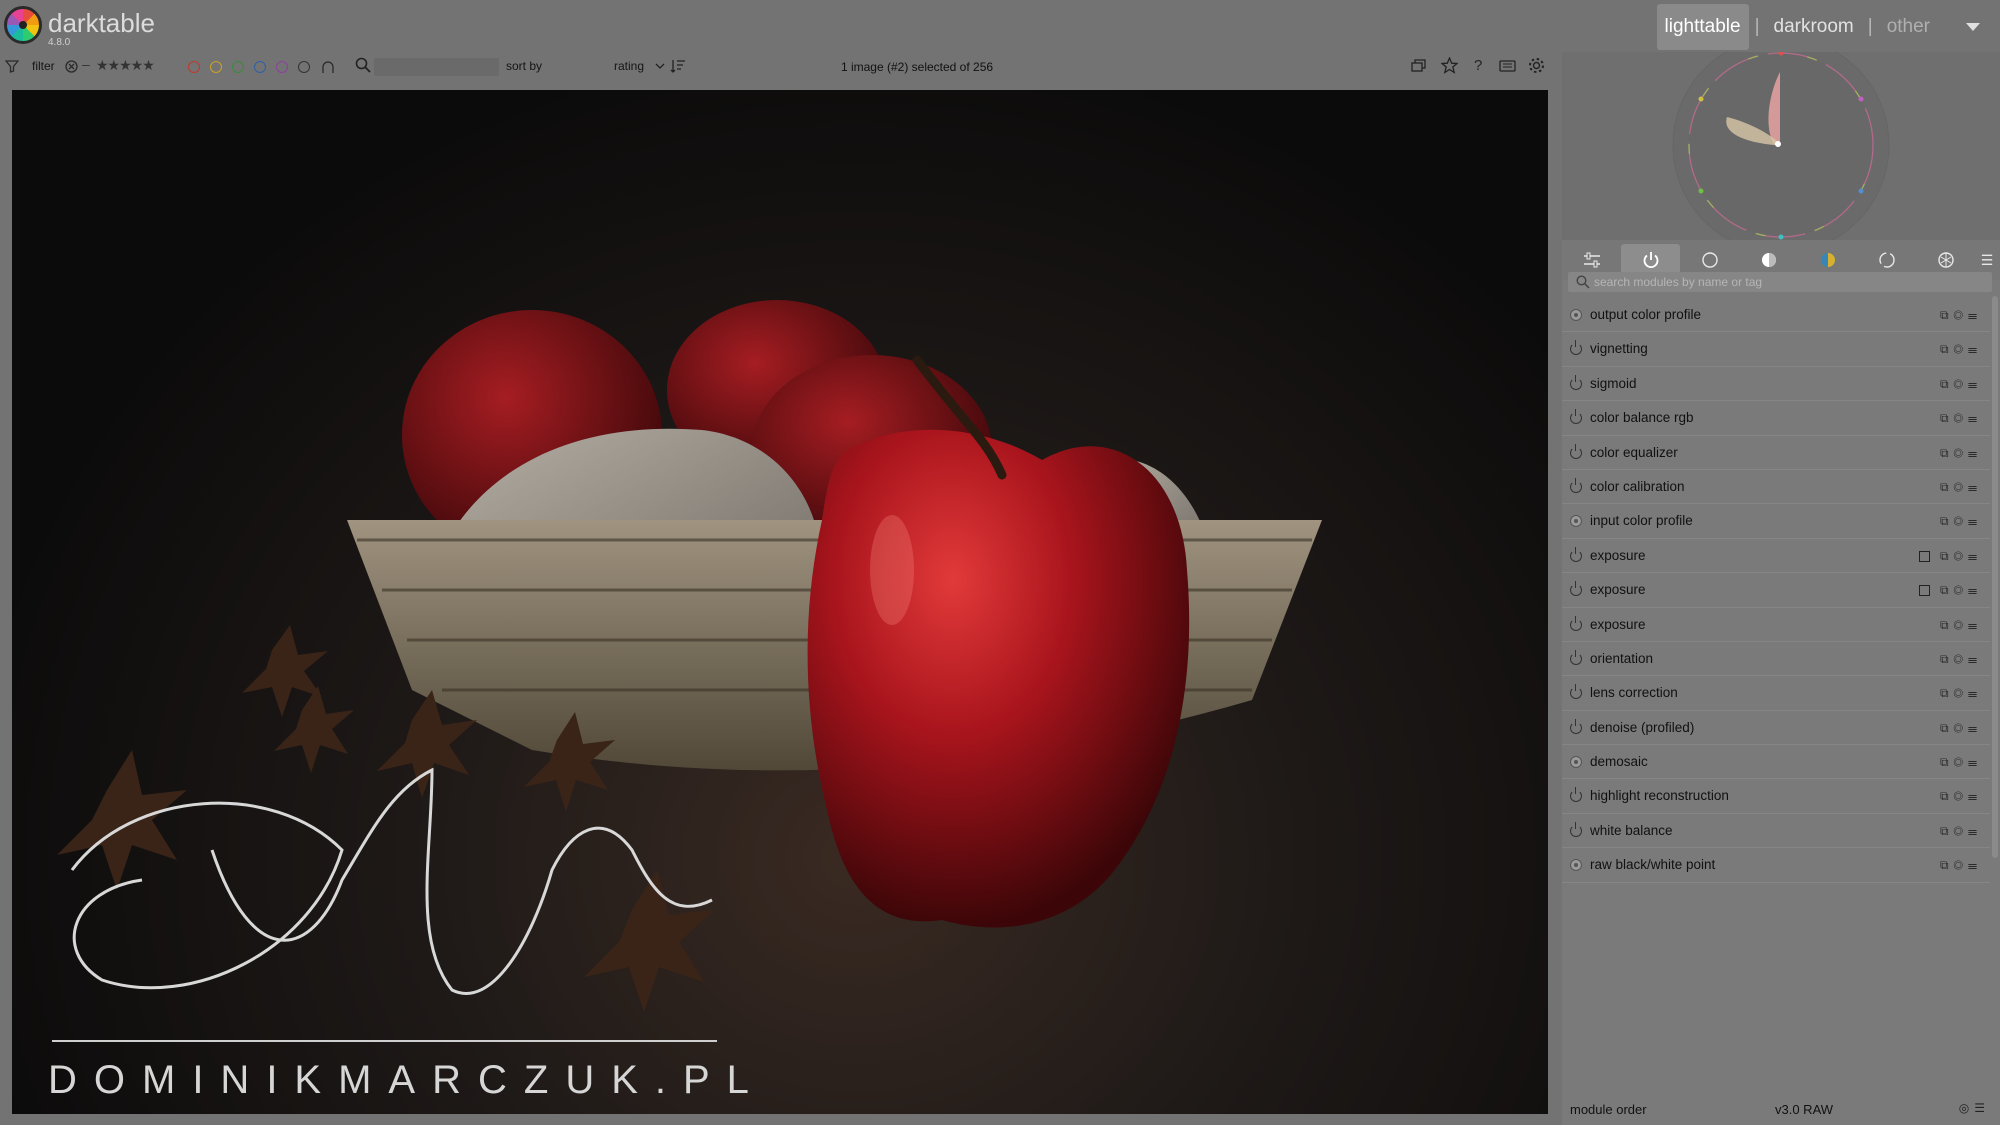 Image resolution: width=2000 pixels, height=1125 pixels. What do you see at coordinates (407, 1080) in the screenshot?
I see `watermark-text: DOMINIKMARCZUK.PL` at bounding box center [407, 1080].